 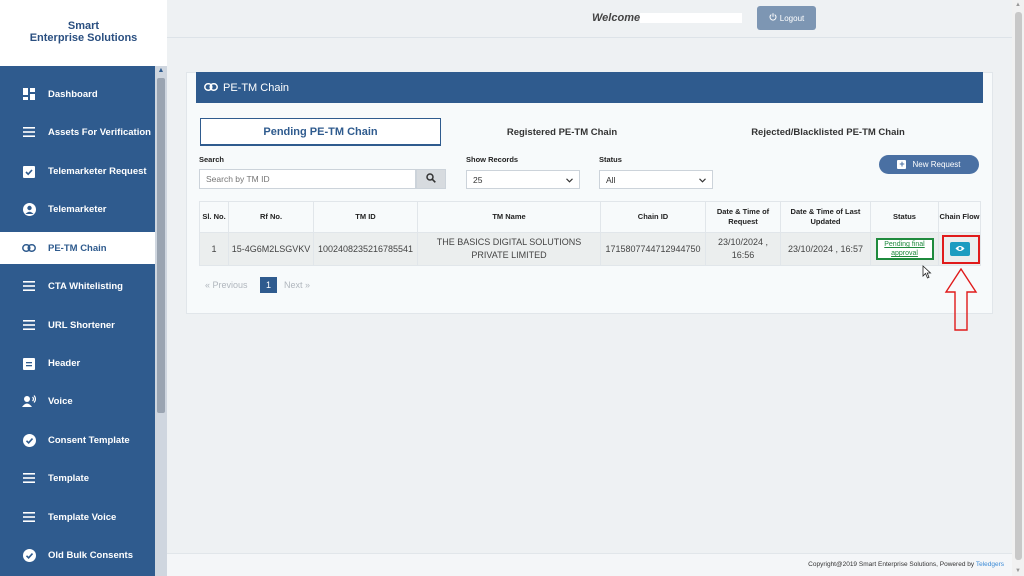 I want to click on mouse-cursor-icon, so click(x=927, y=272).